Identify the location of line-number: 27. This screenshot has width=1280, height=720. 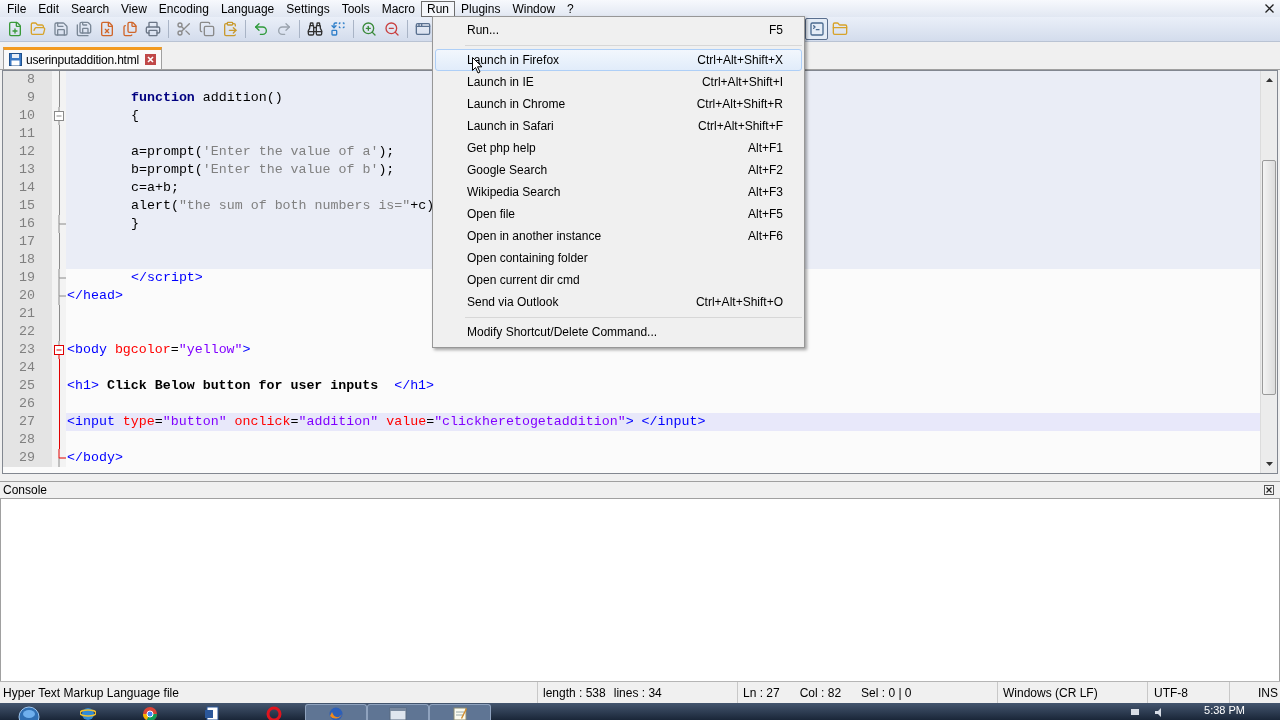
(27, 422).